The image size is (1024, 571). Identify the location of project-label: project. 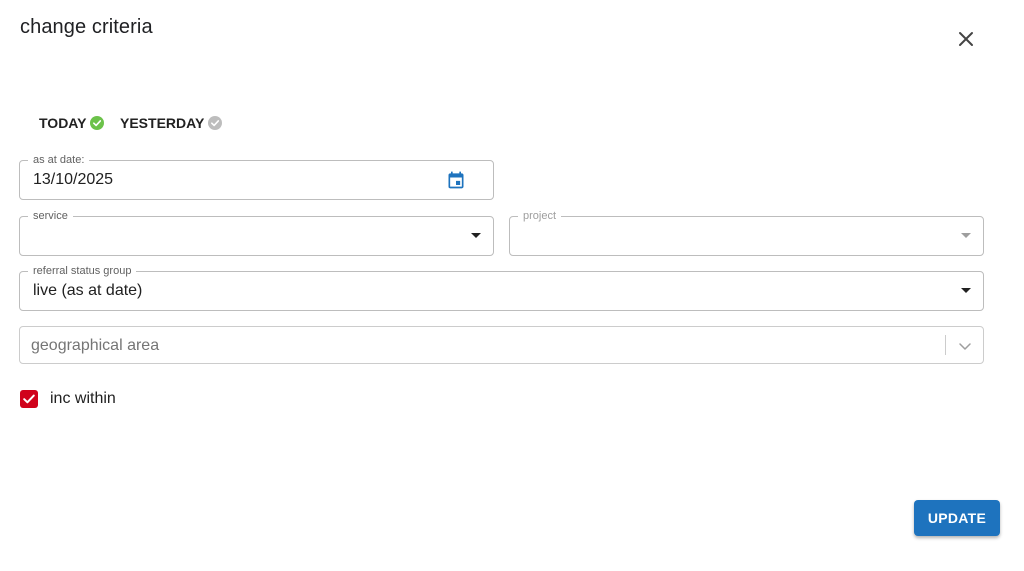
(540, 216).